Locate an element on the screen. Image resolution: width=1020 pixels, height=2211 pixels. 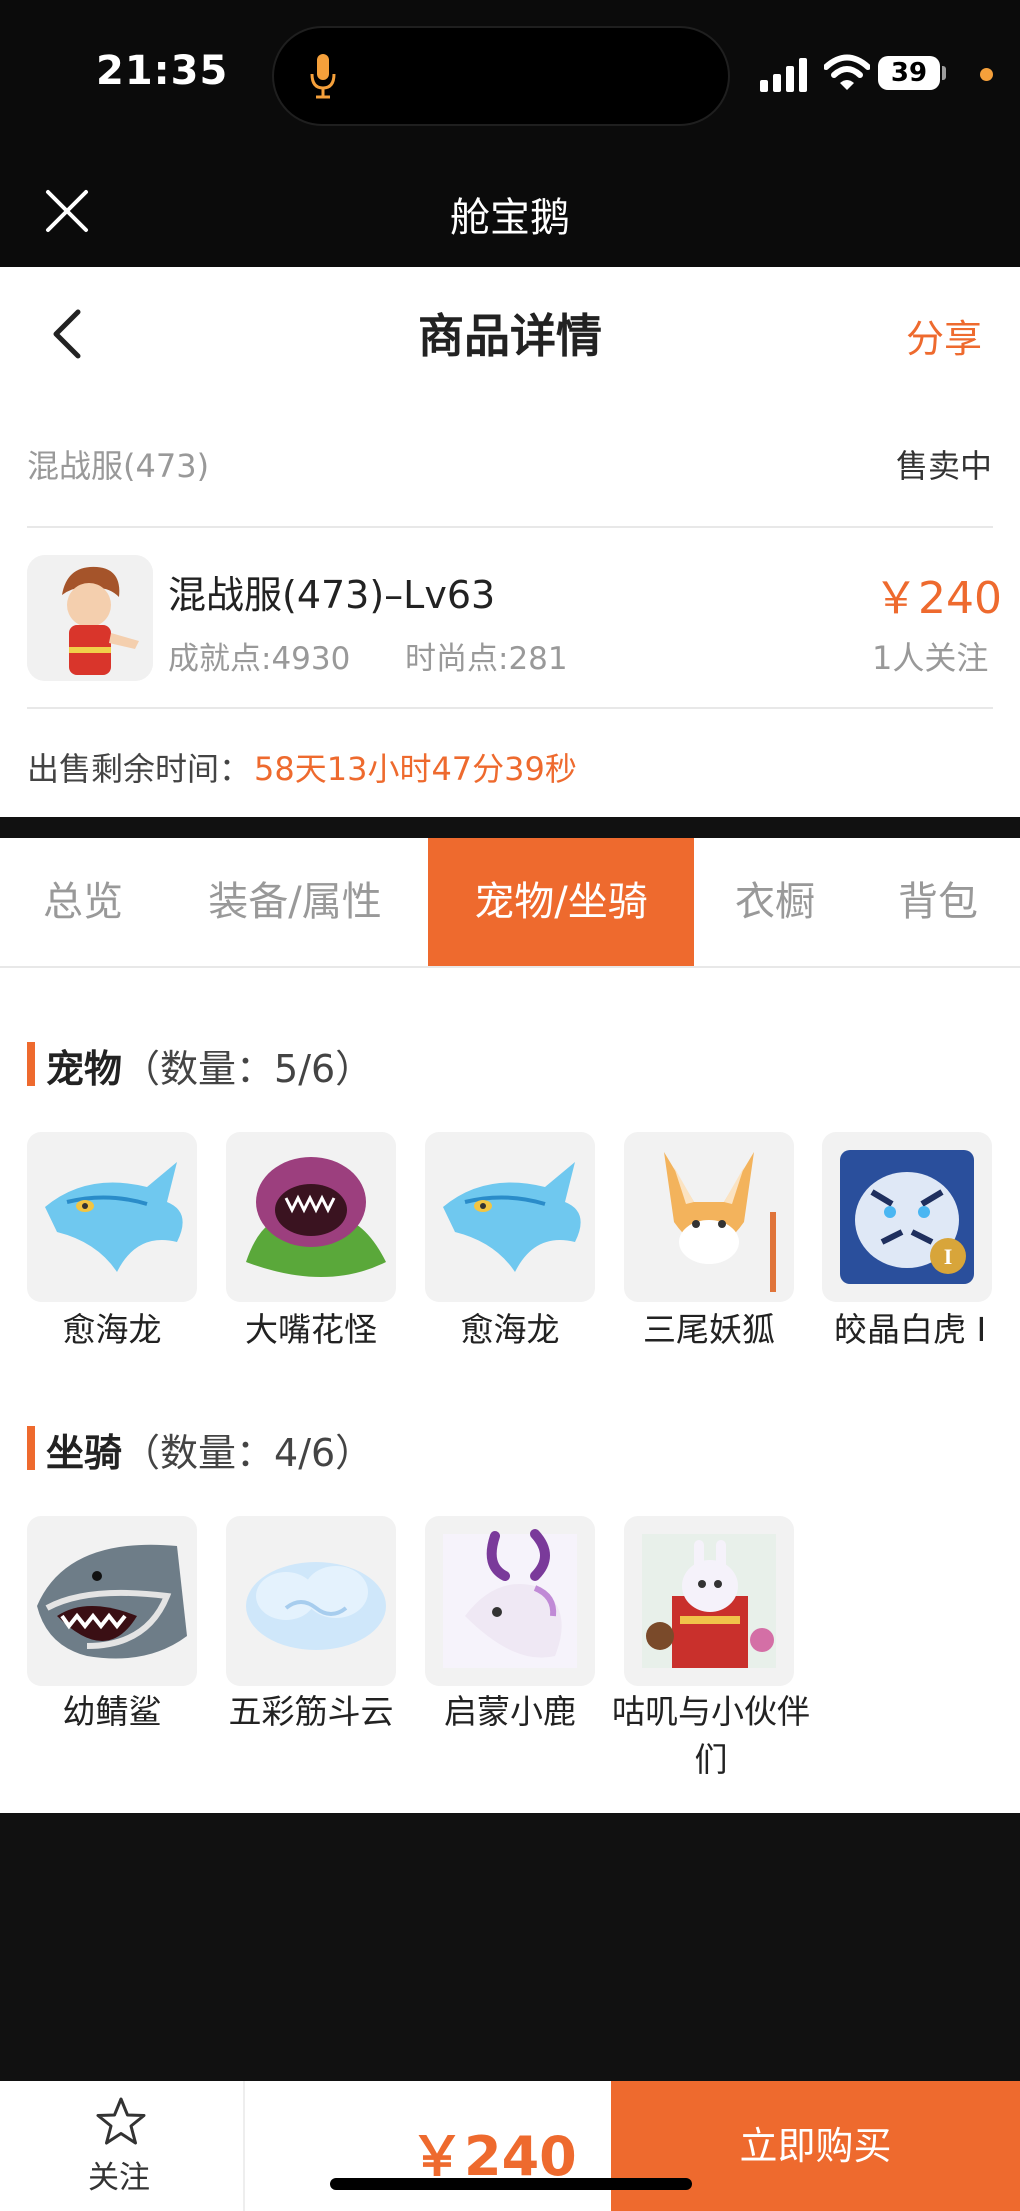
pet-name: 皎晶白虎 I is located at coordinates (910, 1329).